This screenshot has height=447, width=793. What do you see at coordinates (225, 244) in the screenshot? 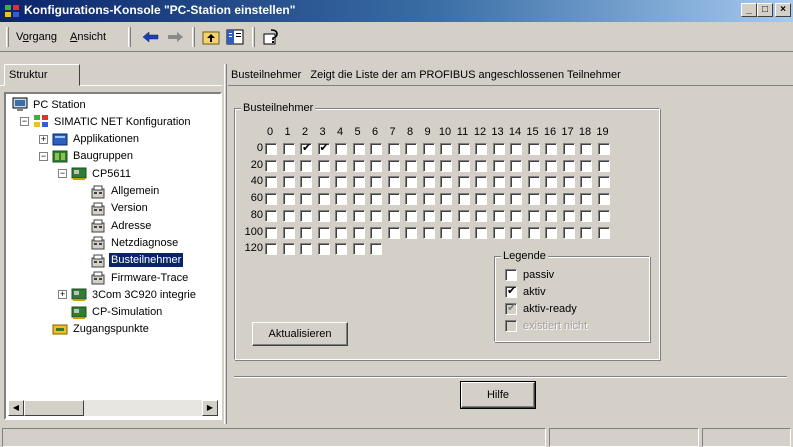
I see `panel-splitter` at bounding box center [225, 244].